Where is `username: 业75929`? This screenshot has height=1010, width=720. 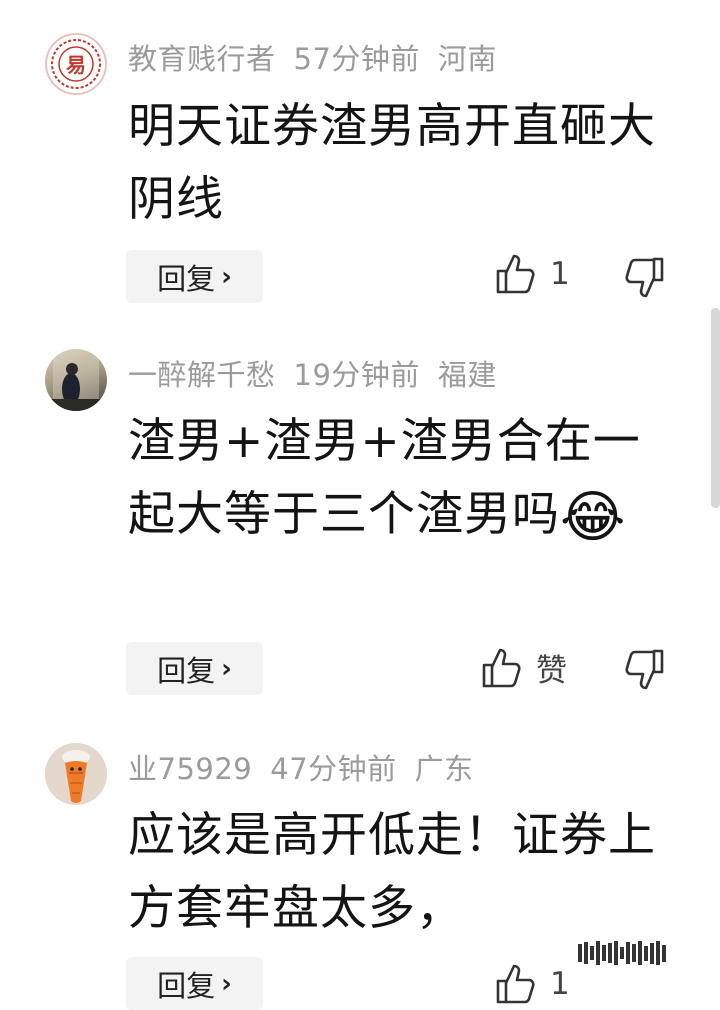 username: 业75929 is located at coordinates (190, 769).